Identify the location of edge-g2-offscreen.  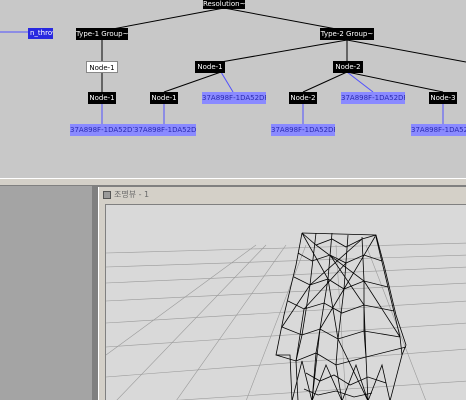
(406, 51).